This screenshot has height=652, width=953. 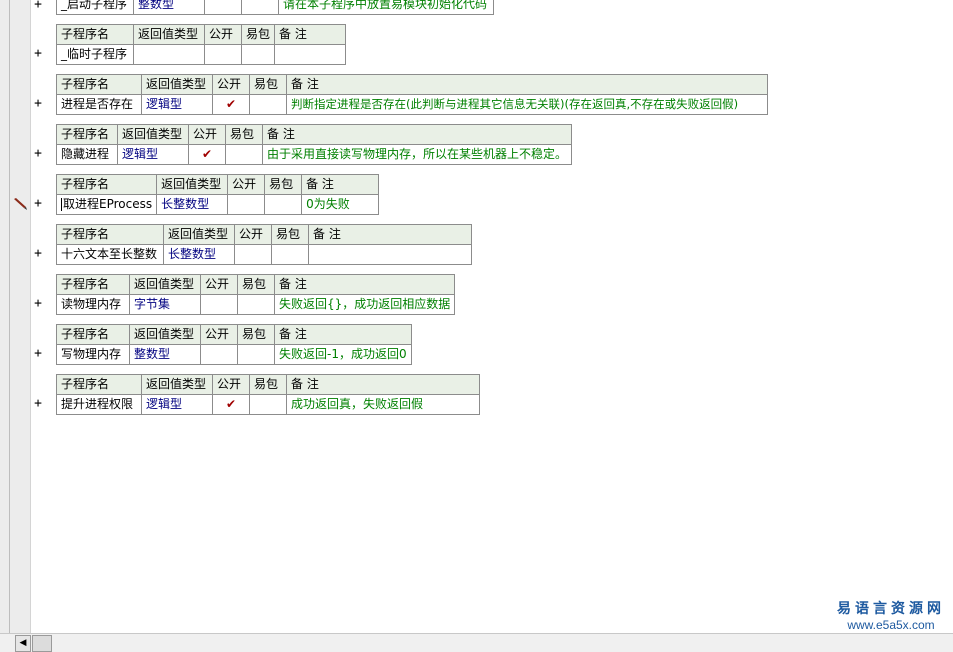 I want to click on subroutine-name: 进程是否存在, so click(x=99, y=104).